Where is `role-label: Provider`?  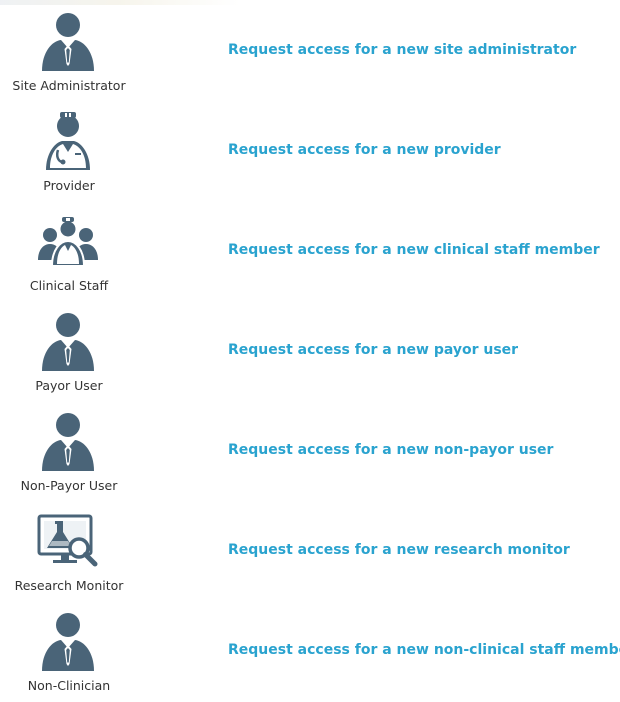
role-label: Provider is located at coordinates (69, 185).